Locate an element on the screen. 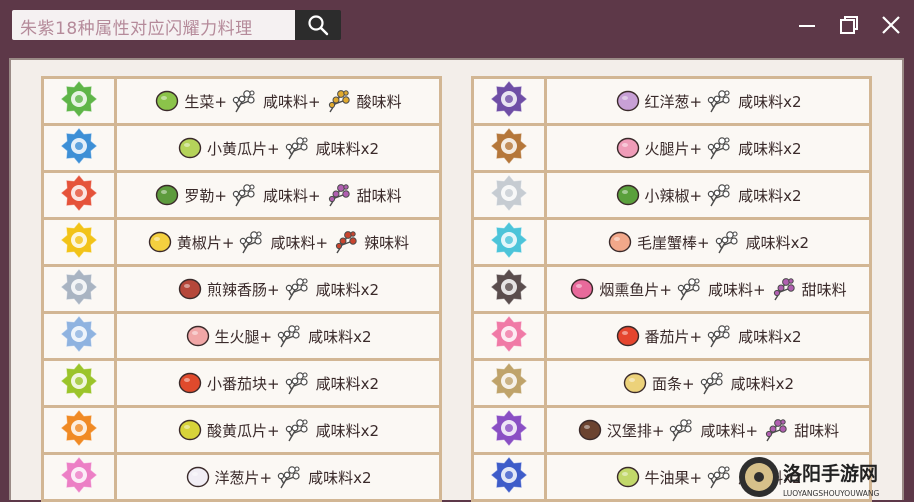 Image resolution: width=914 pixels, height=502 pixels. red-onion-icon is located at coordinates (627, 101).